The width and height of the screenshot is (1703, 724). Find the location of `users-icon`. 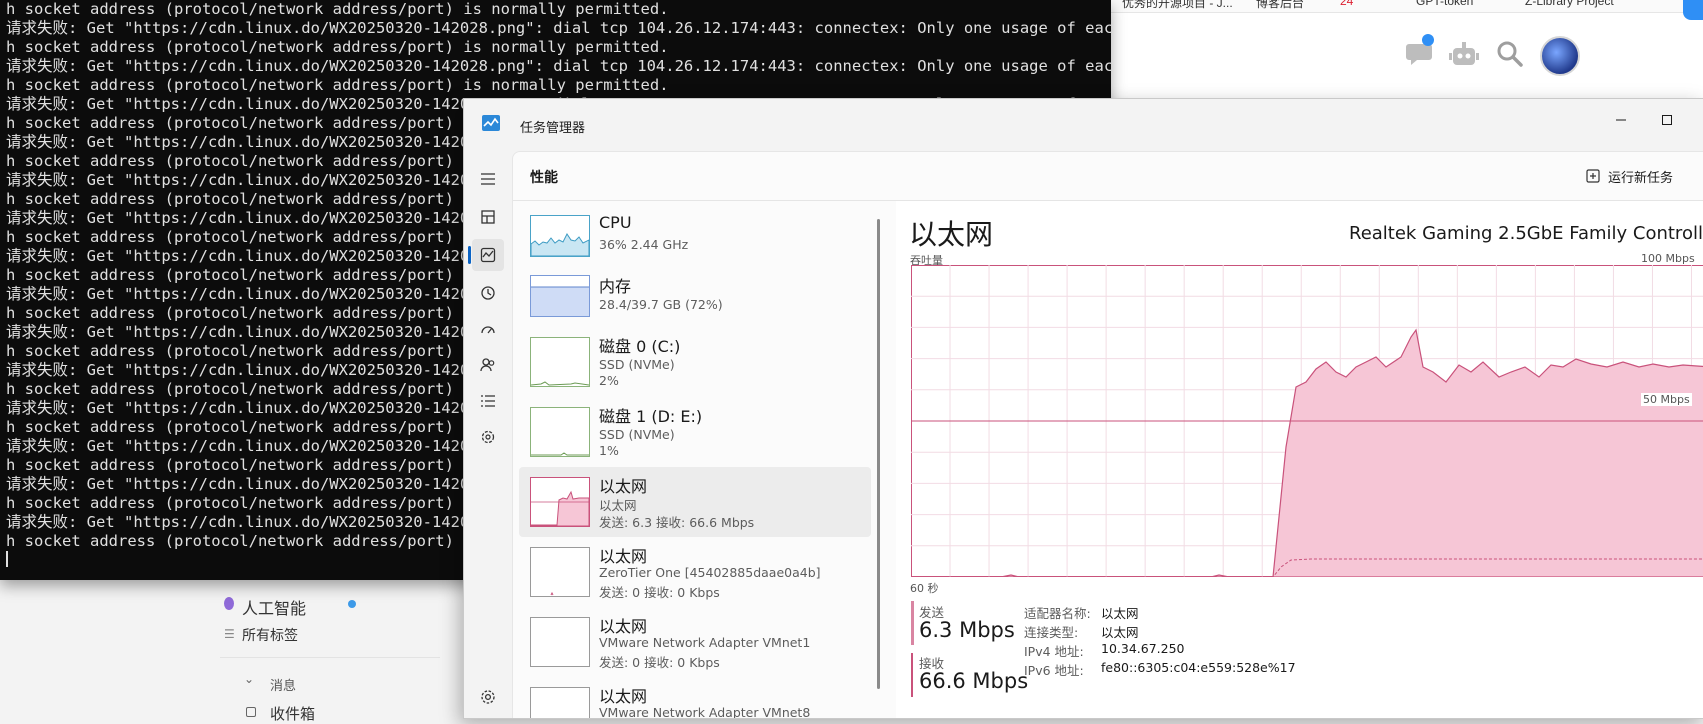

users-icon is located at coordinates (488, 365).